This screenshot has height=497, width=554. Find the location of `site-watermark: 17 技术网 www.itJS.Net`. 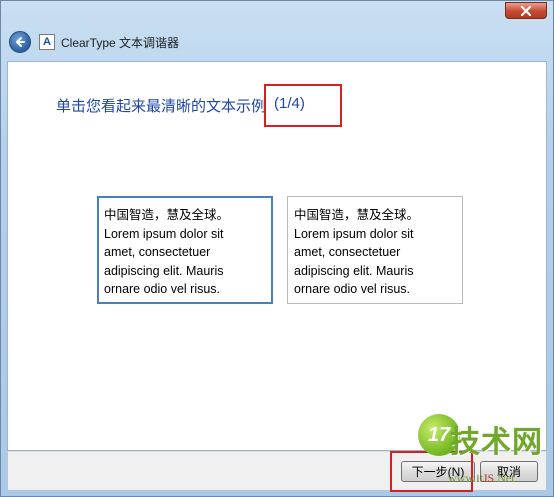

site-watermark: 17 技术网 www.itJS.Net is located at coordinates (483, 454).